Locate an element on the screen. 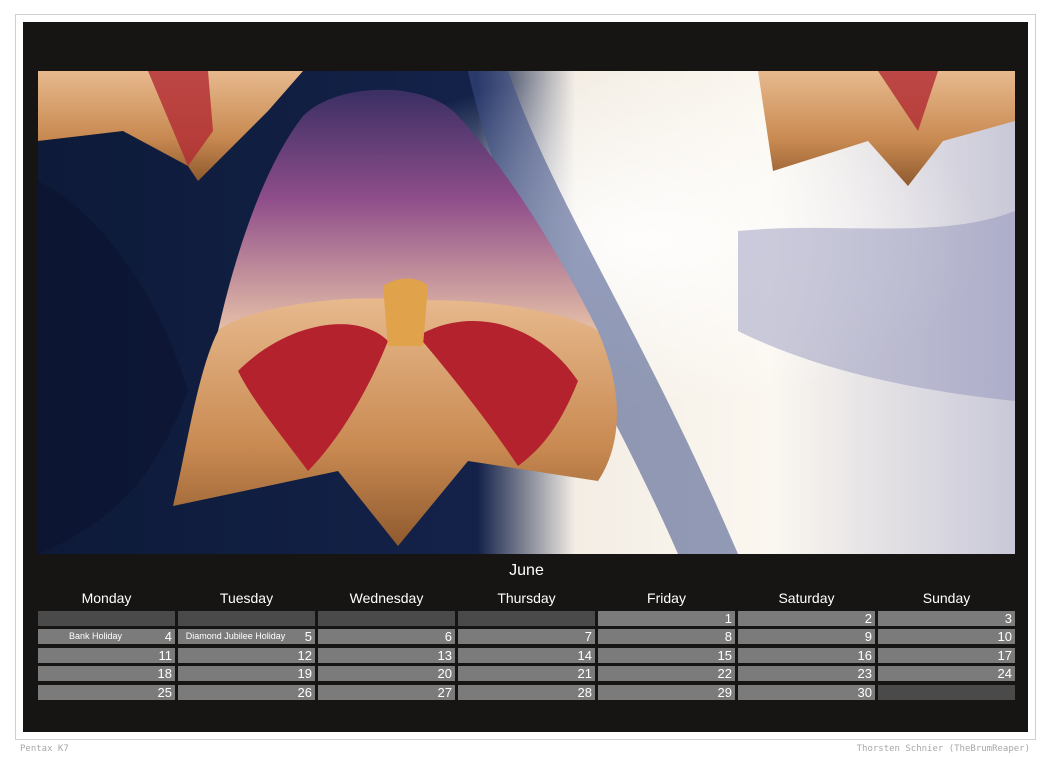 This screenshot has height=757, width=1052. holiday-label: Diamond Jubilee Holiday is located at coordinates (235, 636).